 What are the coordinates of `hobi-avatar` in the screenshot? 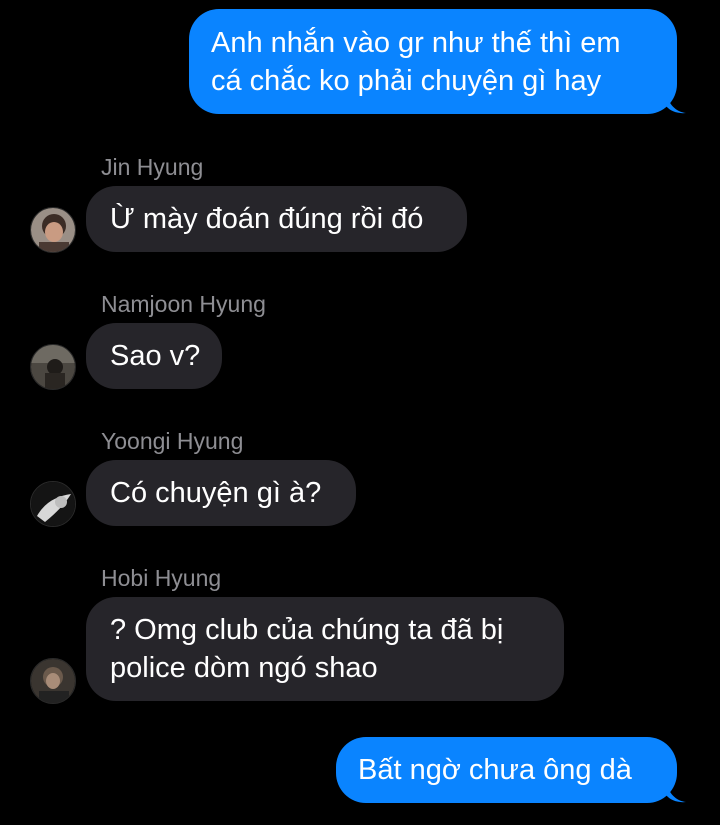 It's located at (53, 681).